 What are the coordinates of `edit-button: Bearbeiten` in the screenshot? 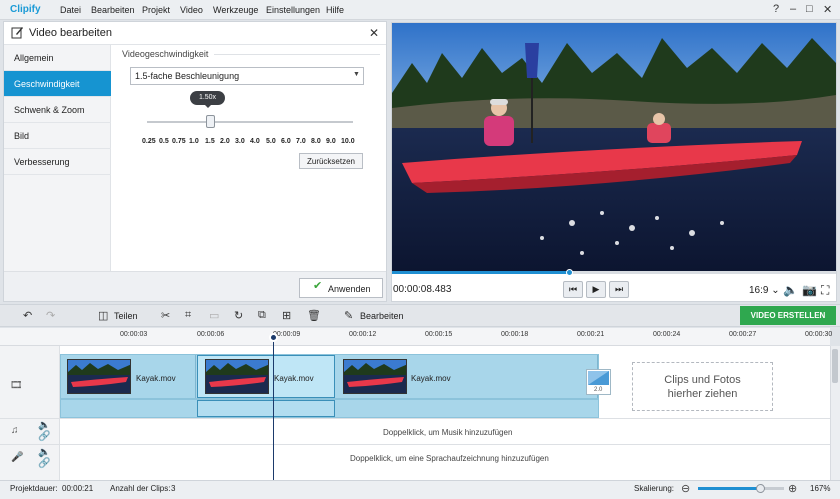 It's located at (382, 316).